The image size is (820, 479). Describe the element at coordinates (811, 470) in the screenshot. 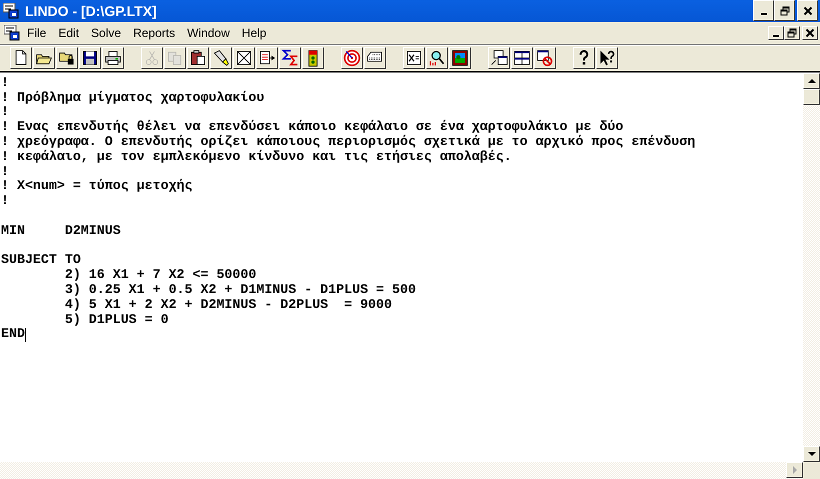

I see `scrollbar-corner` at that location.